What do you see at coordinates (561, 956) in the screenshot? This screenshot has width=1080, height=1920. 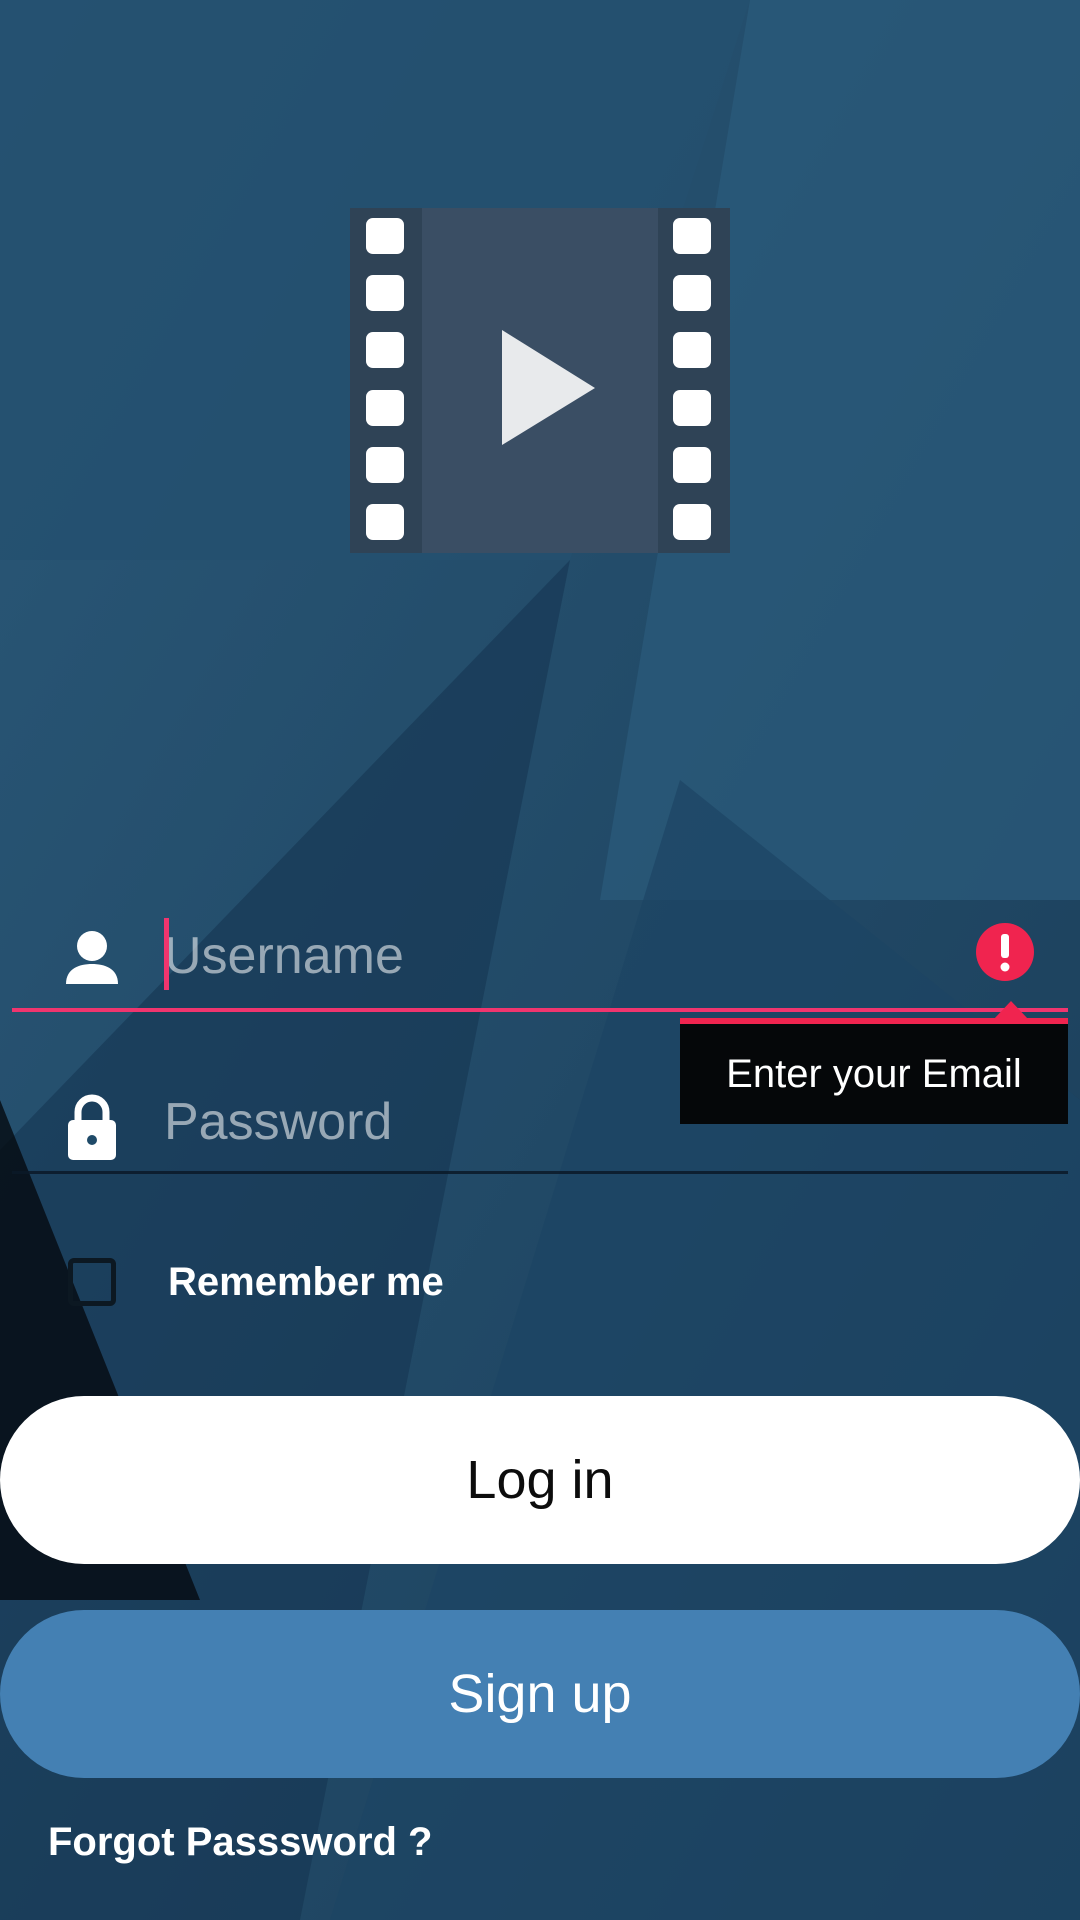 I see `username-input` at bounding box center [561, 956].